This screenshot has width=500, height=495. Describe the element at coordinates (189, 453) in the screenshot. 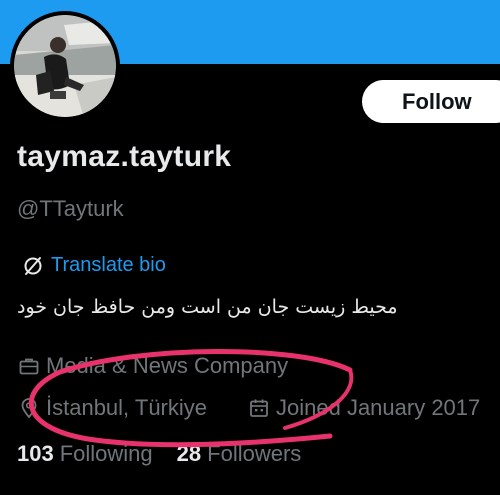

I see `followers-count: 28` at that location.